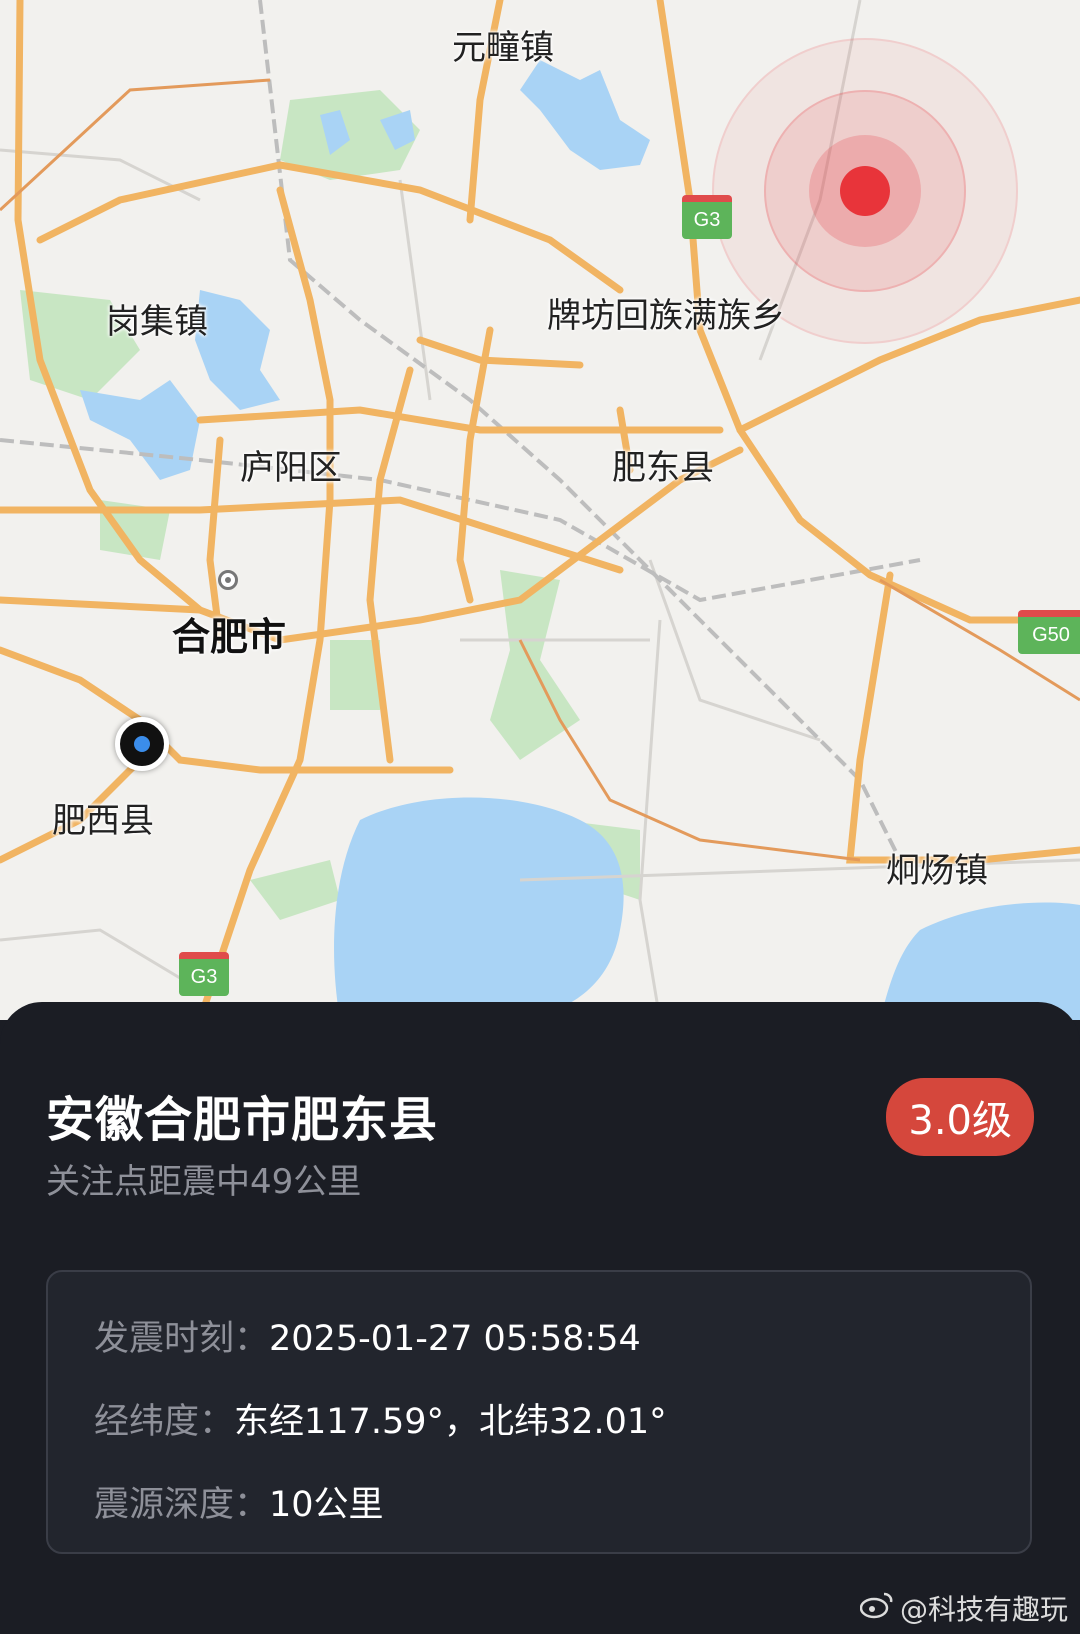  Describe the element at coordinates (103, 821) in the screenshot. I see `place-label-feixi: 肥西县` at that location.